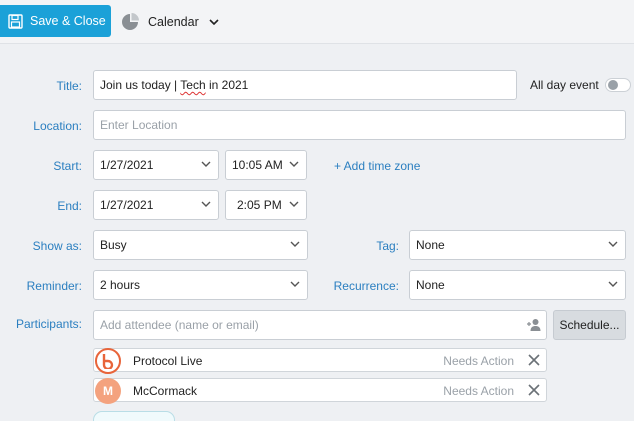 This screenshot has height=421, width=634. I want to click on end-time-value: 2:05 PM, so click(259, 205).